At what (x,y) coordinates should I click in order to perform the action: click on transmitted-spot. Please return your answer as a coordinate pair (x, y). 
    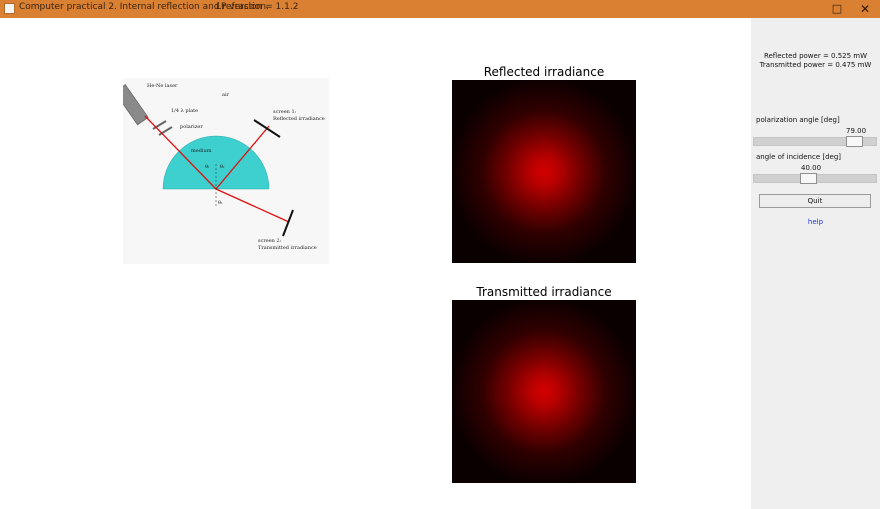
    Looking at the image, I should click on (544, 391).